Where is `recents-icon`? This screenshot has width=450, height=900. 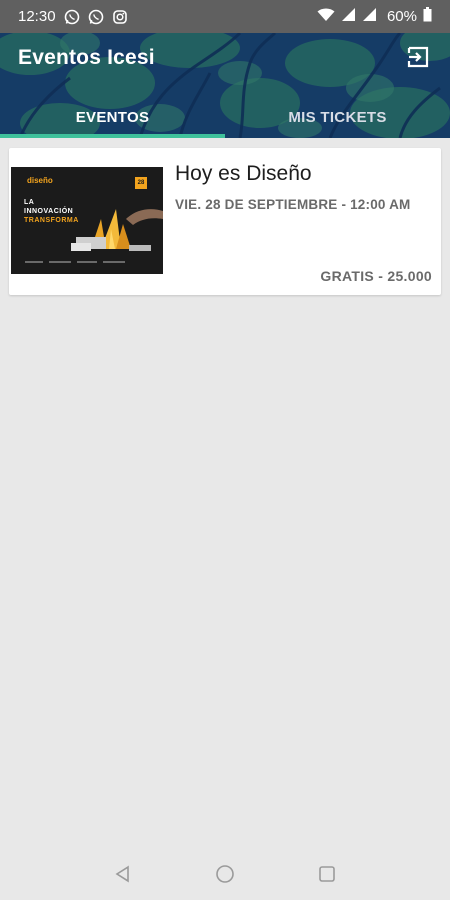
recents-icon is located at coordinates (327, 876).